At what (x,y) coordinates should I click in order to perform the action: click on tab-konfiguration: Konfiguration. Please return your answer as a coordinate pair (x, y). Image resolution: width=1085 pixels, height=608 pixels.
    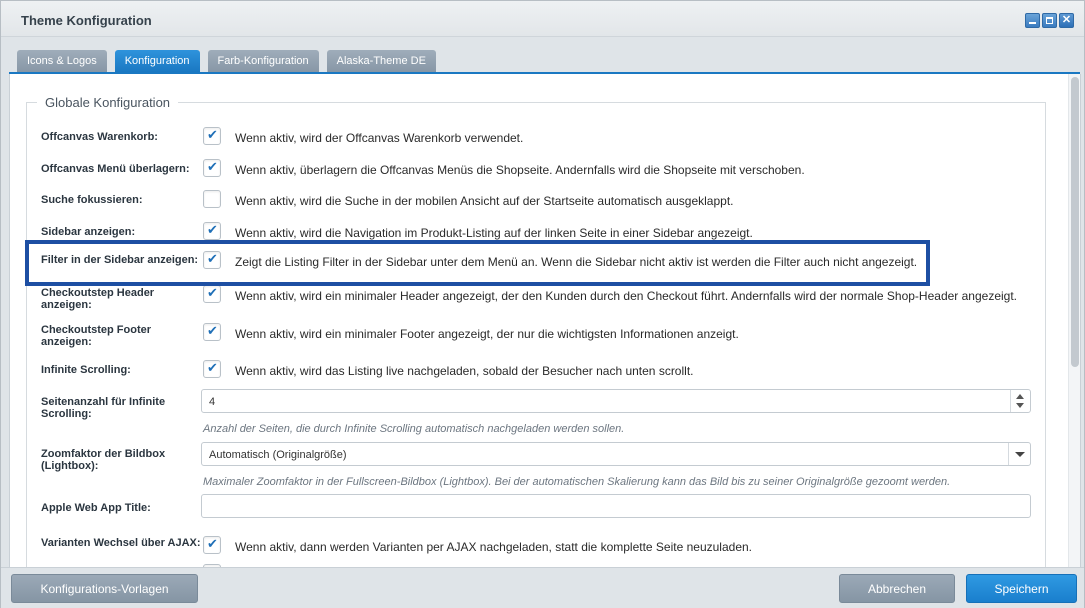
    Looking at the image, I should click on (157, 61).